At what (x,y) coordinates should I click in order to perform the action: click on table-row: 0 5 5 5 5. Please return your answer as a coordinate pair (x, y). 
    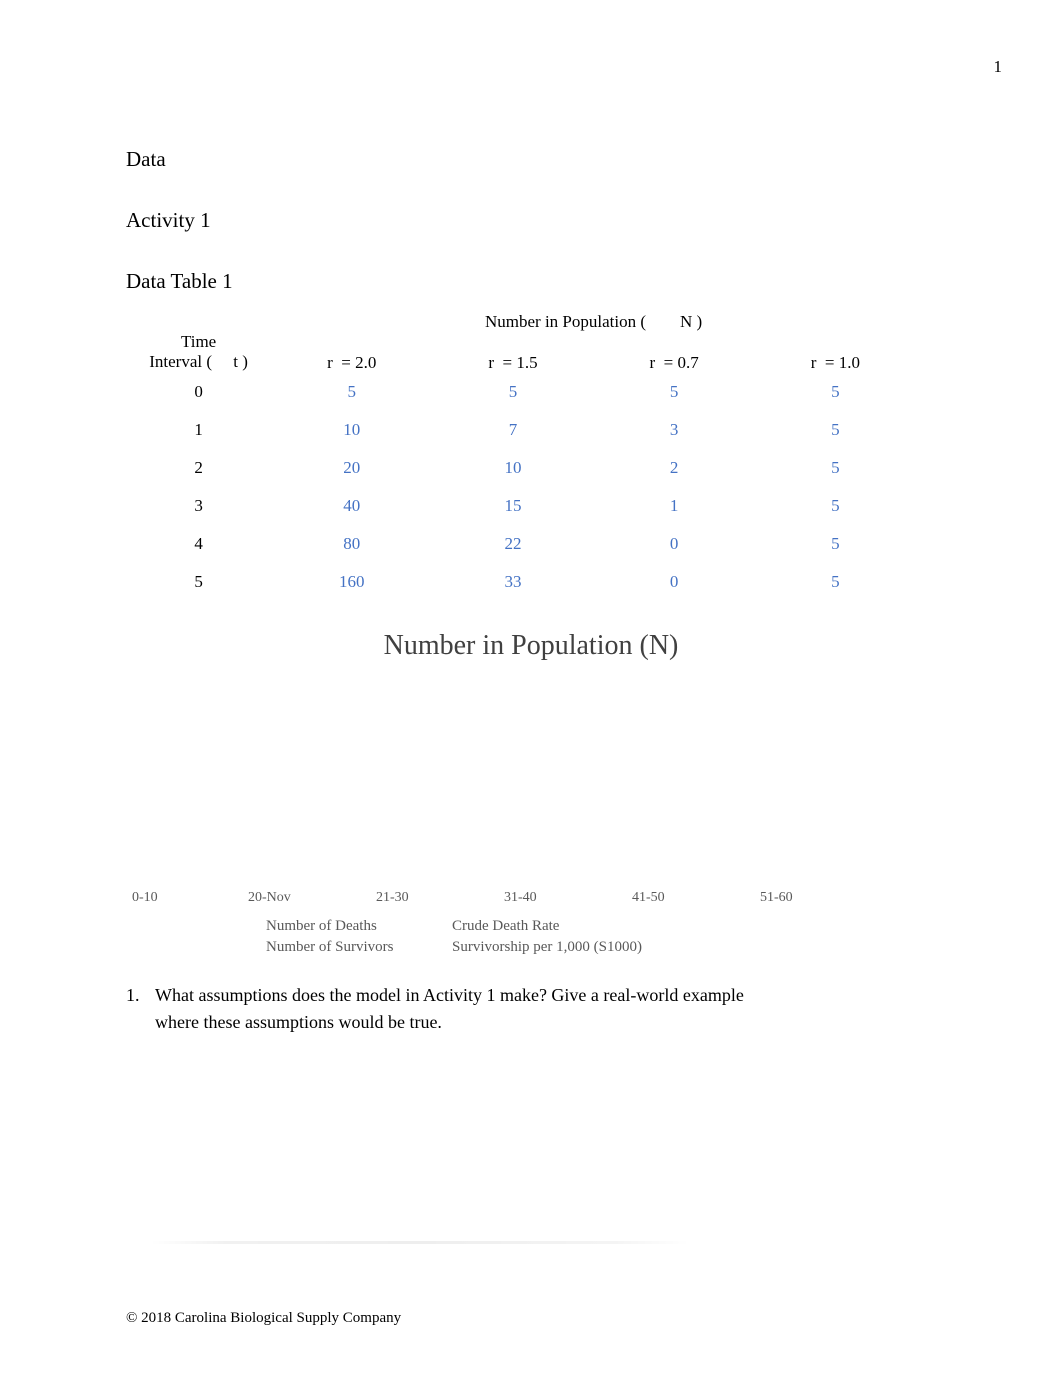
    Looking at the image, I should click on (521, 392).